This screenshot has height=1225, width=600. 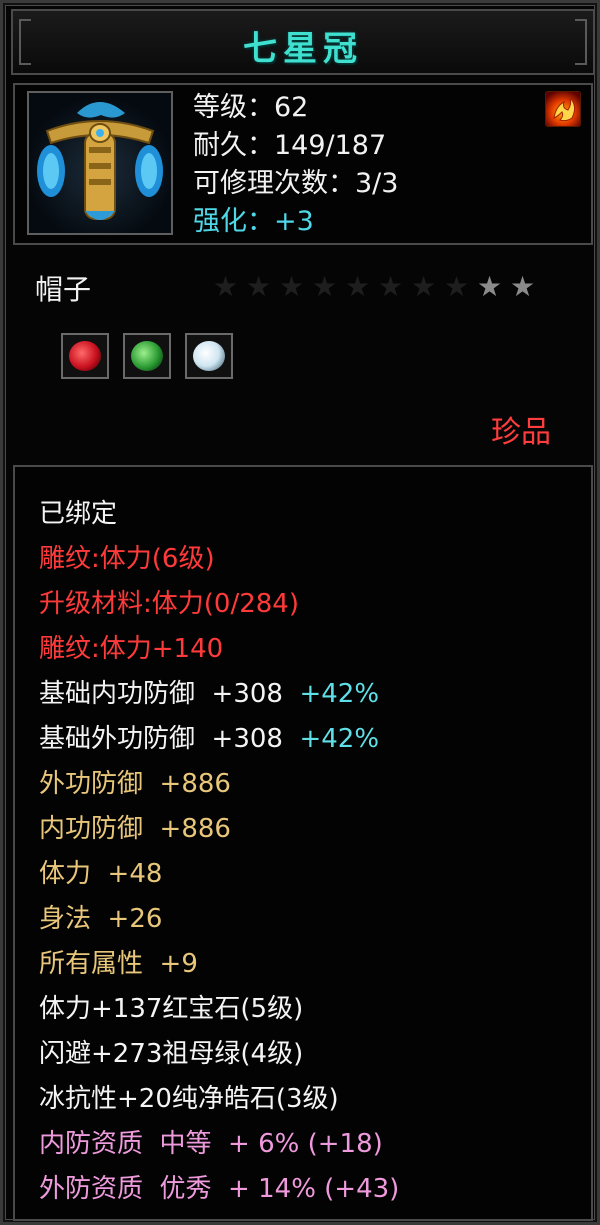 I want to click on star-rating: ★ ★ ★ ★ ★ ★ ★ ★ ★ ★, so click(x=378, y=287).